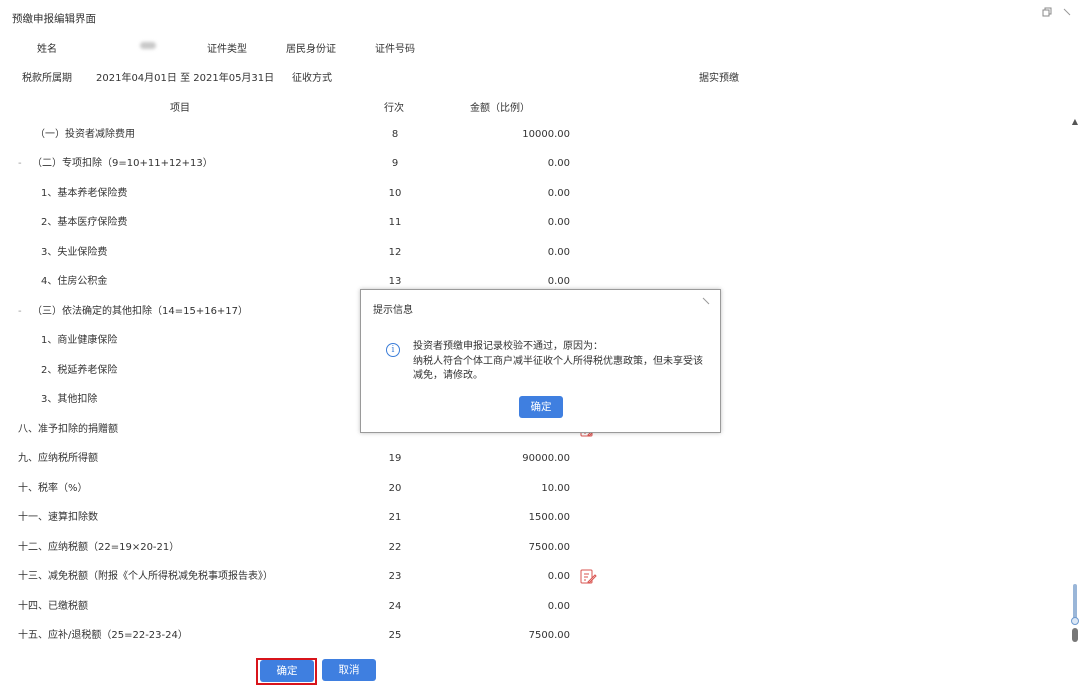 The height and width of the screenshot is (687, 1080). What do you see at coordinates (53, 606) in the screenshot?
I see `row-item: 十四、已缴税额` at bounding box center [53, 606].